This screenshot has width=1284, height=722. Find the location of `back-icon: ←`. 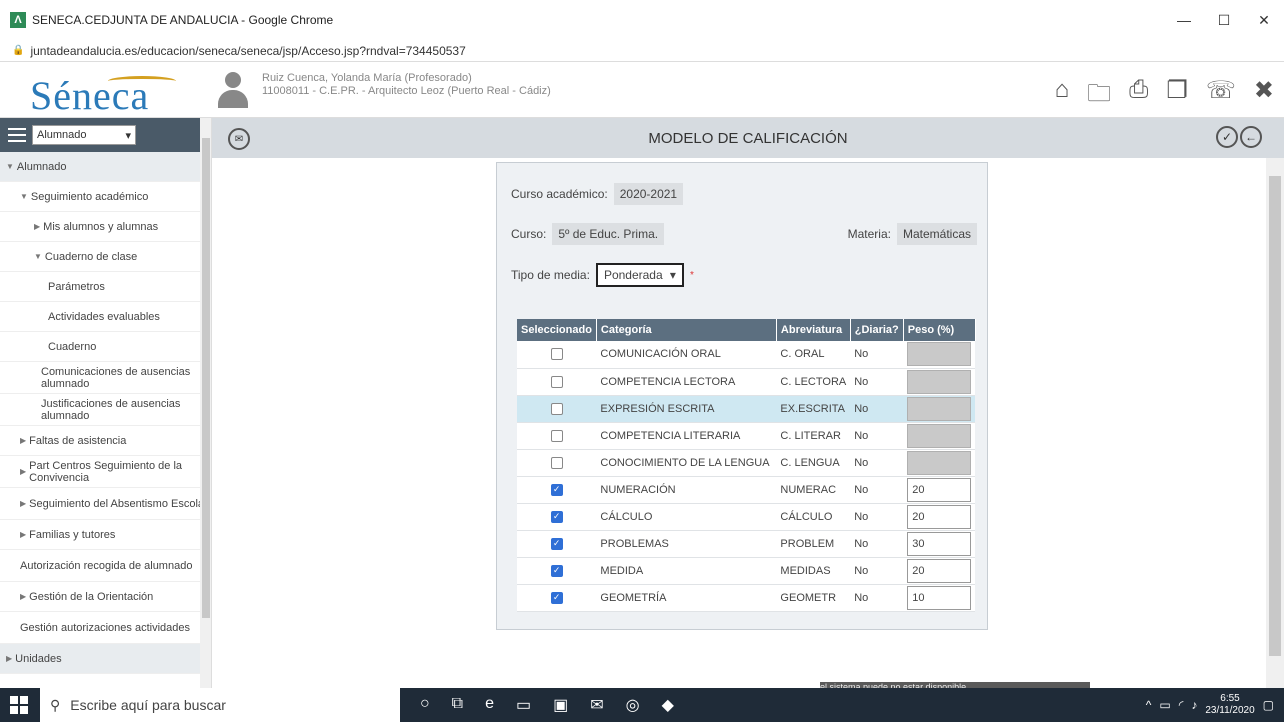

back-icon: ← is located at coordinates (1251, 137).